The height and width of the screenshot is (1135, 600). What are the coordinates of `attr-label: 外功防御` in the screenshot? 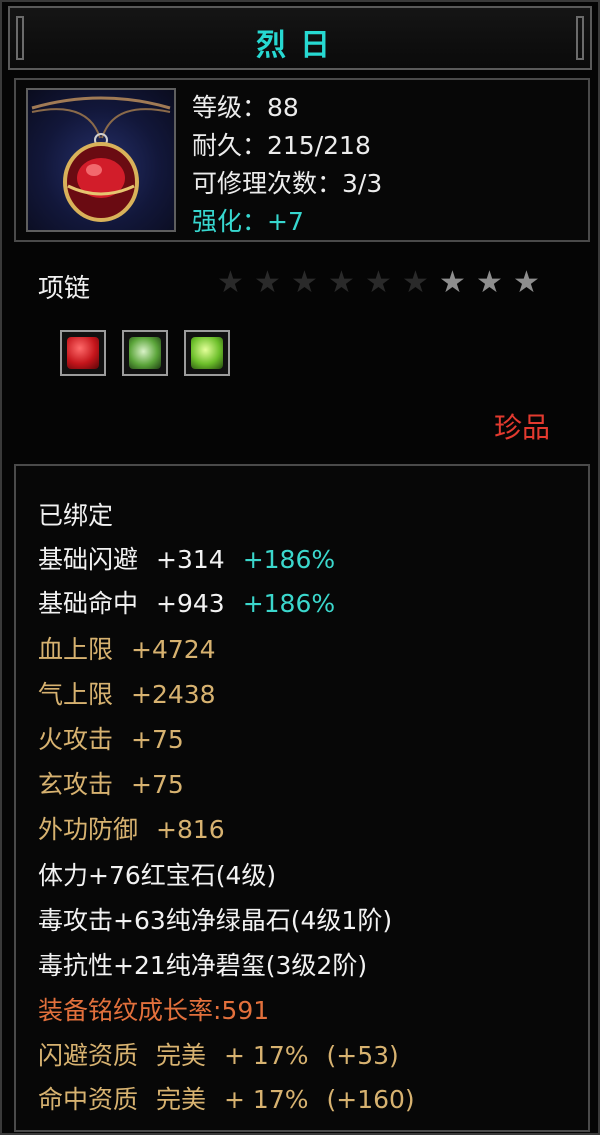 It's located at (88, 829).